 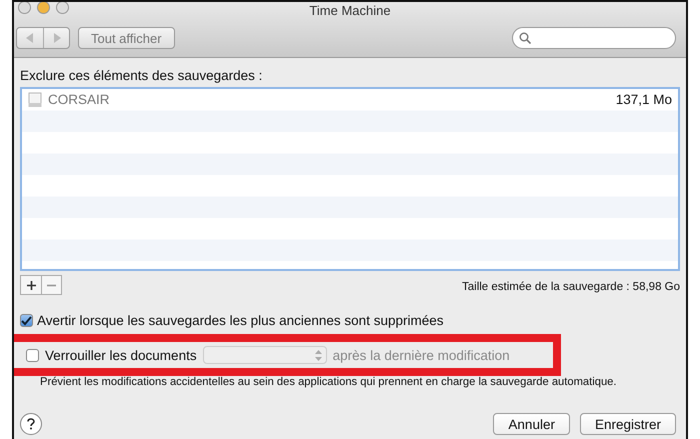 What do you see at coordinates (350, 10) in the screenshot?
I see `window-title: Time Machine` at bounding box center [350, 10].